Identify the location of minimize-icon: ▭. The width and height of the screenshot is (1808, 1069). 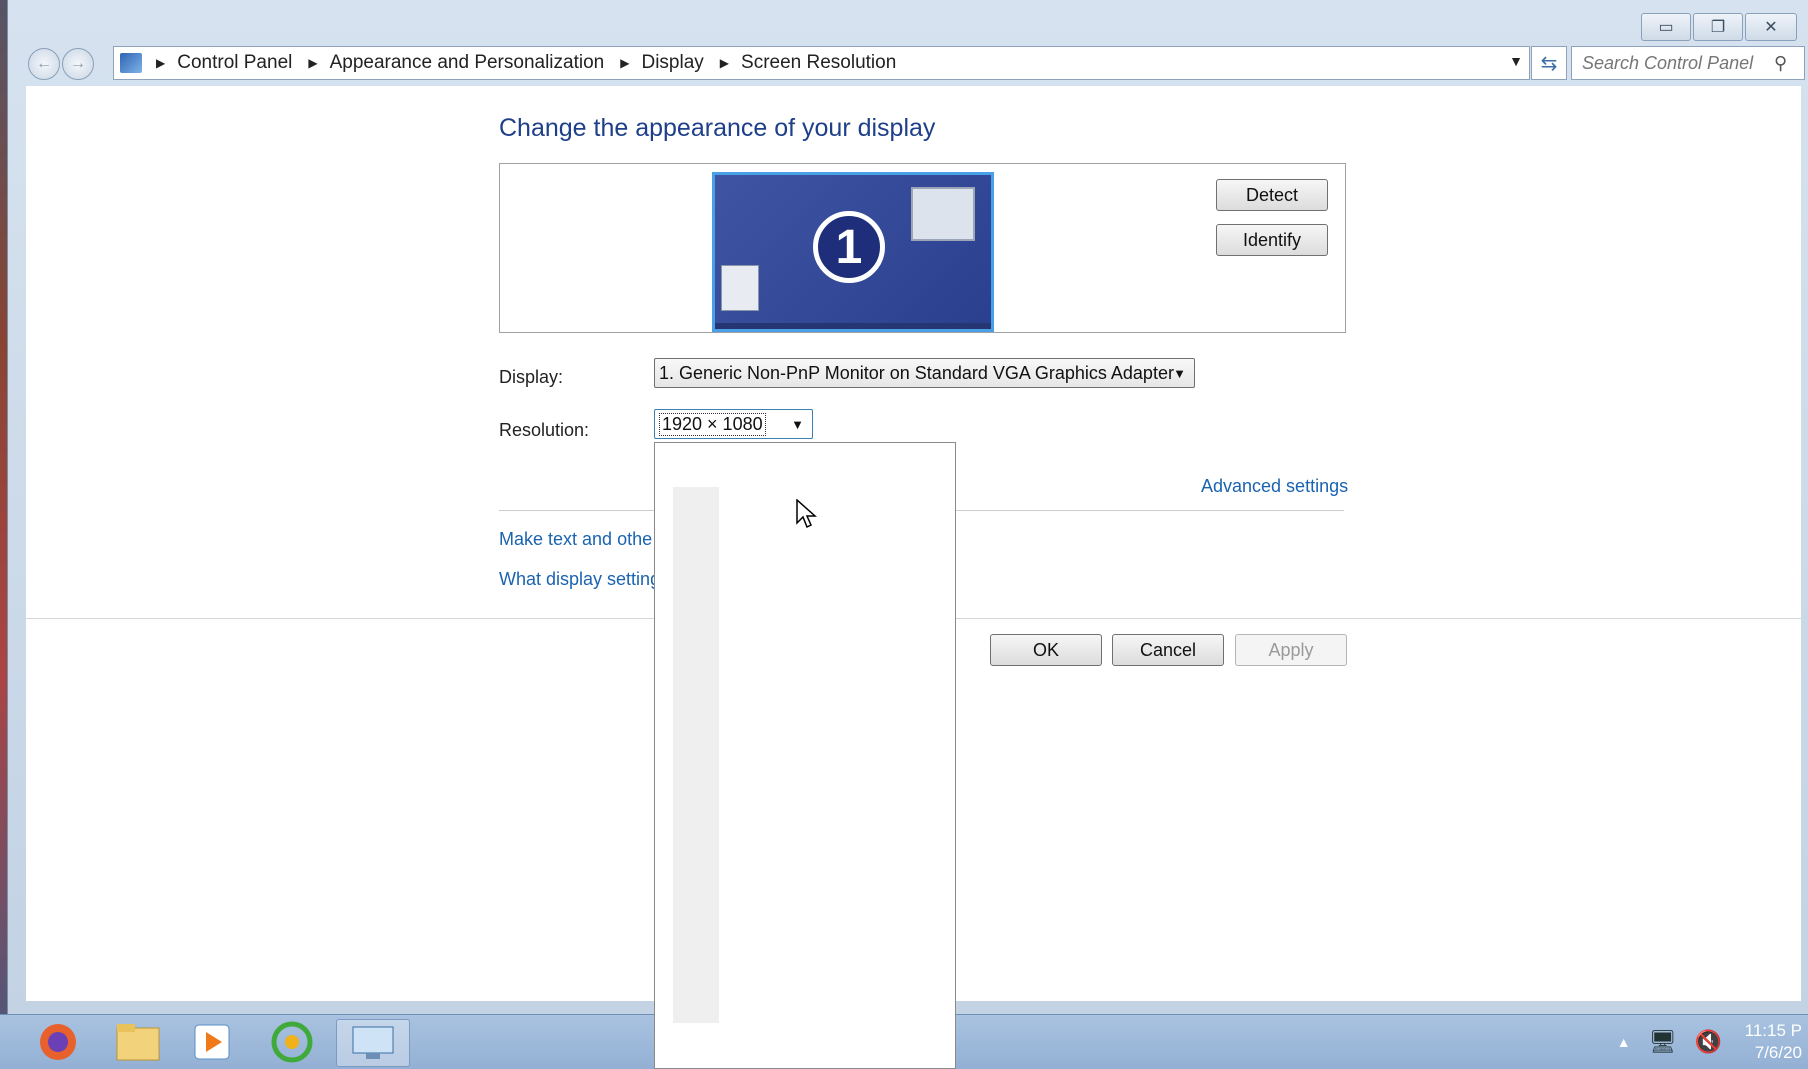
(1666, 27).